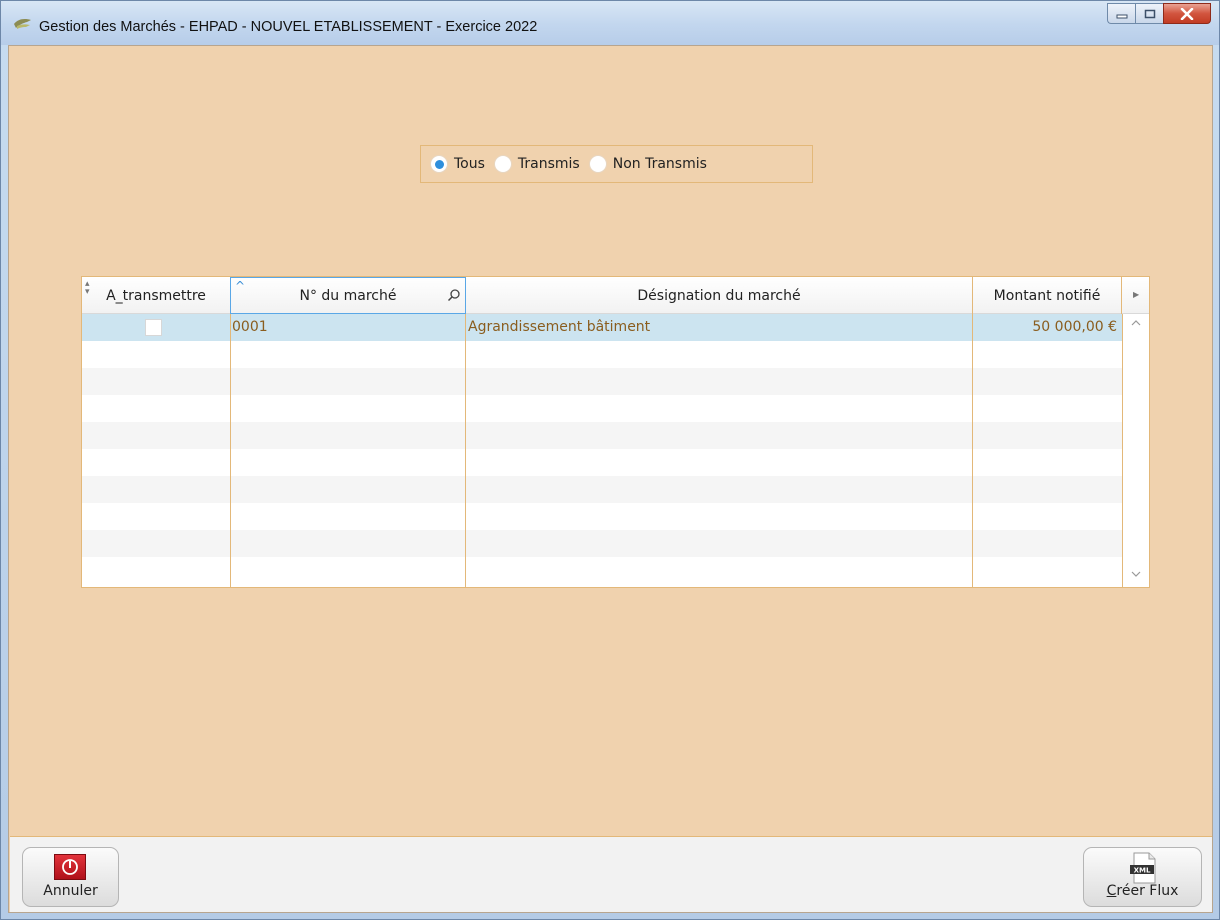 The width and height of the screenshot is (1220, 920). What do you see at coordinates (1187, 13) in the screenshot?
I see `close-icon` at bounding box center [1187, 13].